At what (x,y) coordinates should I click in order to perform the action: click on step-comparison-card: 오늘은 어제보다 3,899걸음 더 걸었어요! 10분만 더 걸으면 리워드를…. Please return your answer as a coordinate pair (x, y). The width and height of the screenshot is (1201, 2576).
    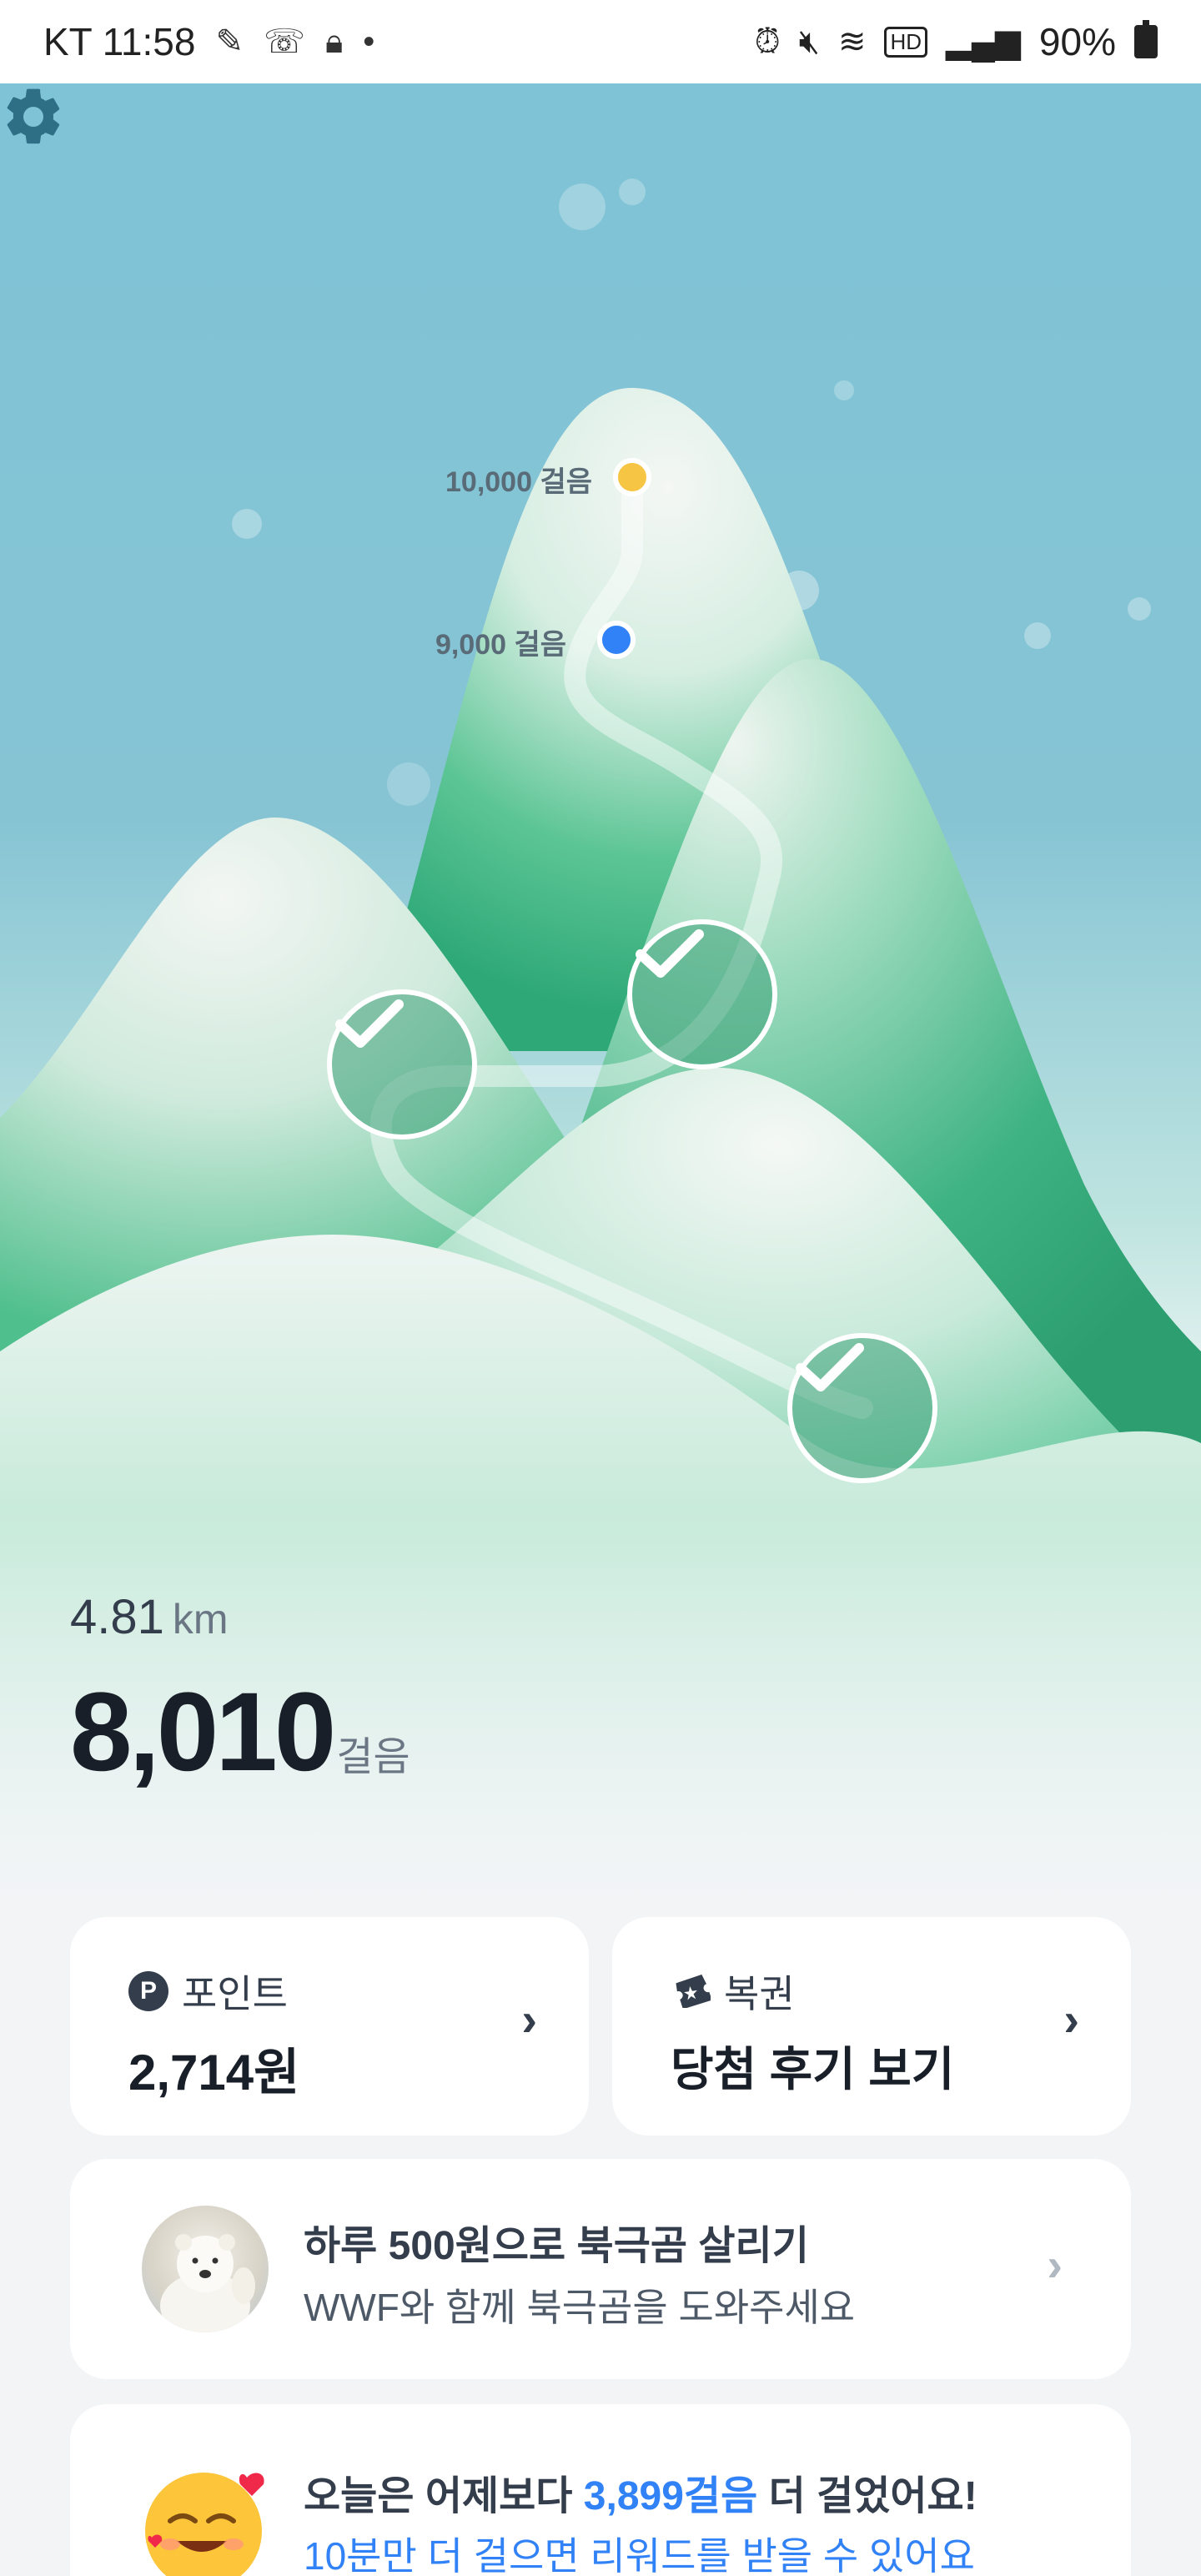
    Looking at the image, I should click on (601, 2490).